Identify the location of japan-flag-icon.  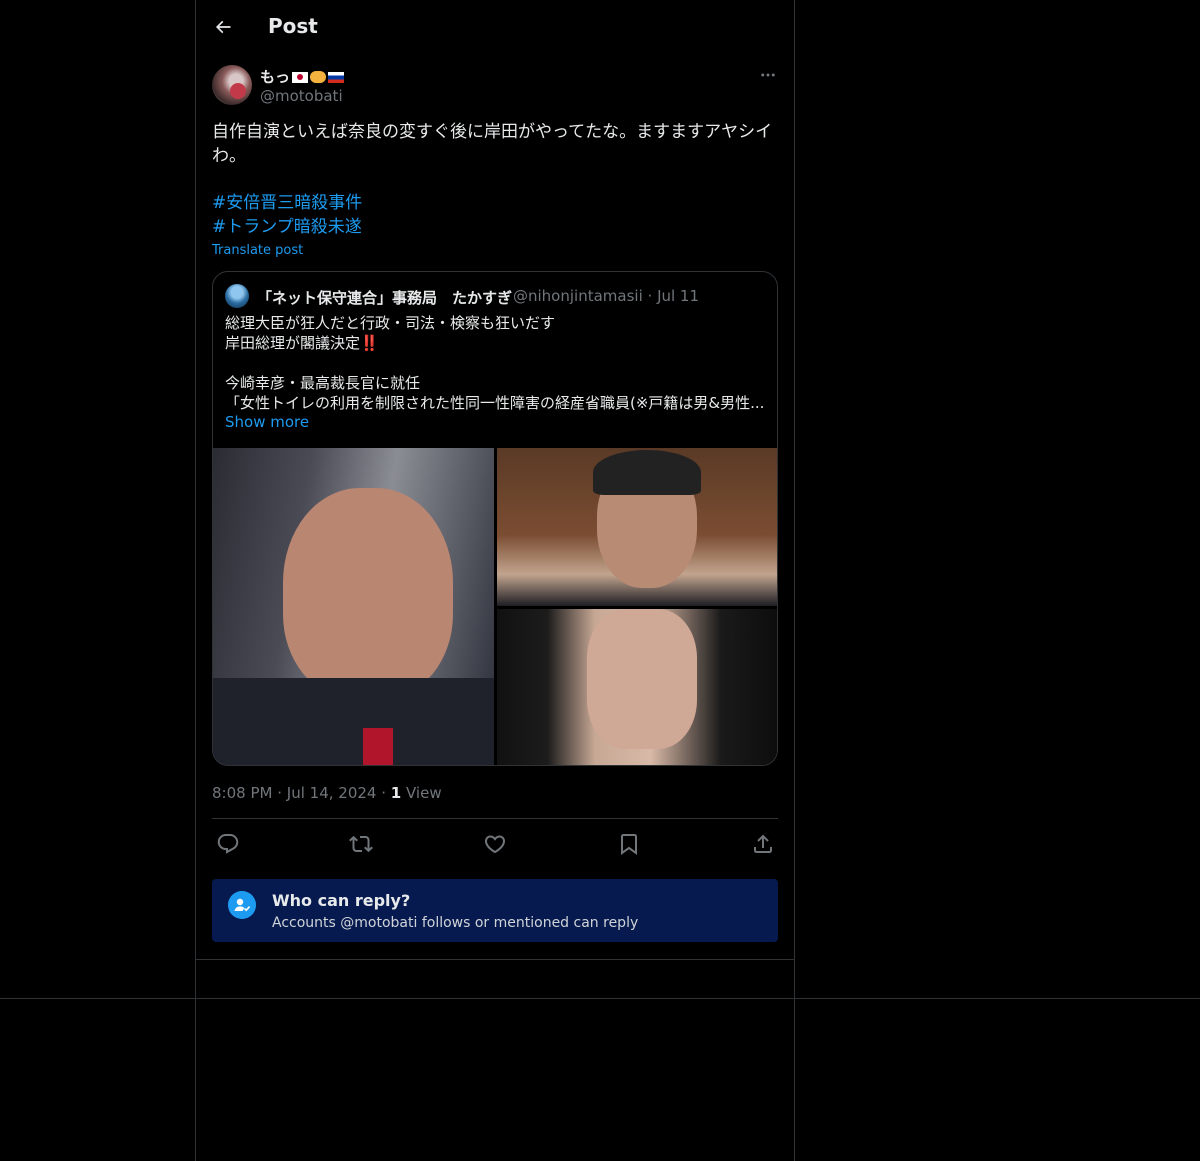
(300, 77).